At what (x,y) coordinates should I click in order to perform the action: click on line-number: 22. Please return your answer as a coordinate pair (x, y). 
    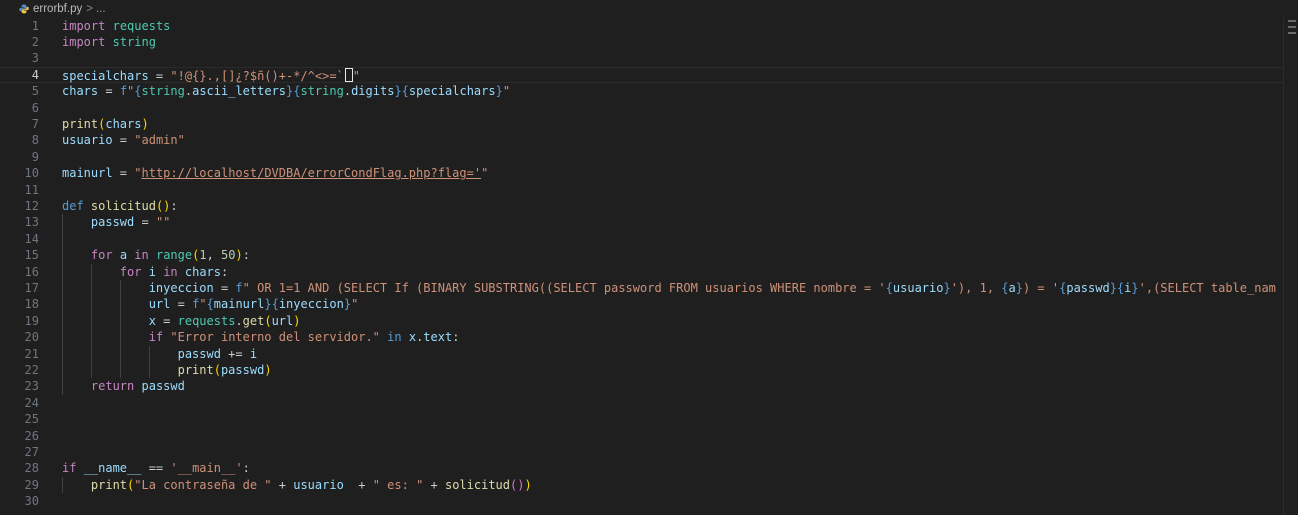
    Looking at the image, I should click on (31, 369).